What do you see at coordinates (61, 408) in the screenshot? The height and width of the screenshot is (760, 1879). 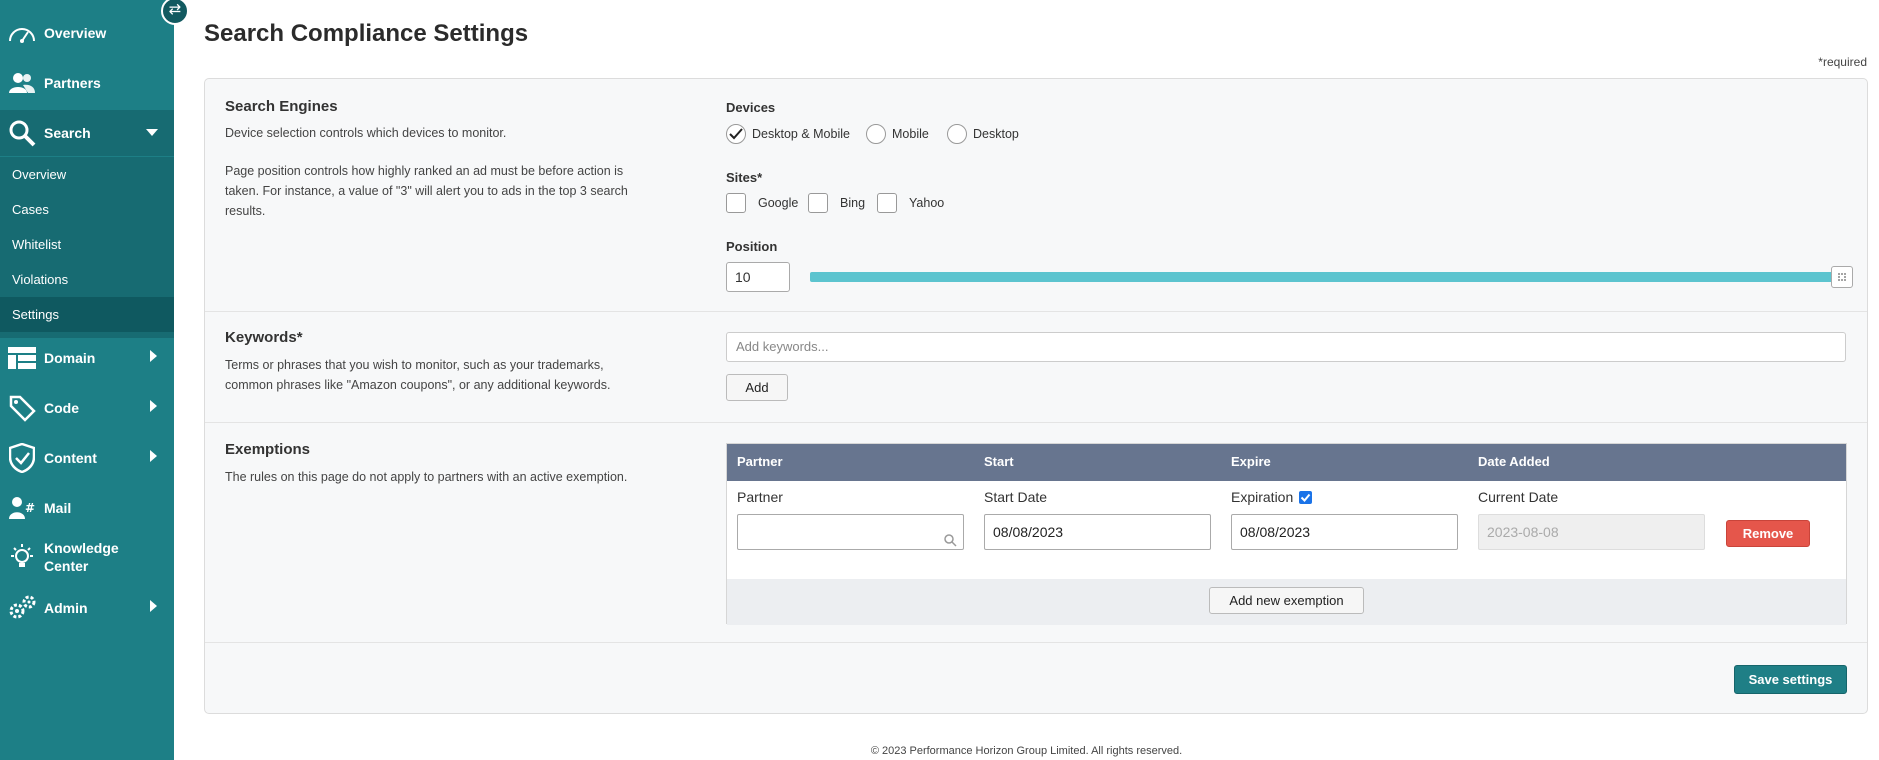 I see `nav-code-label: Code` at bounding box center [61, 408].